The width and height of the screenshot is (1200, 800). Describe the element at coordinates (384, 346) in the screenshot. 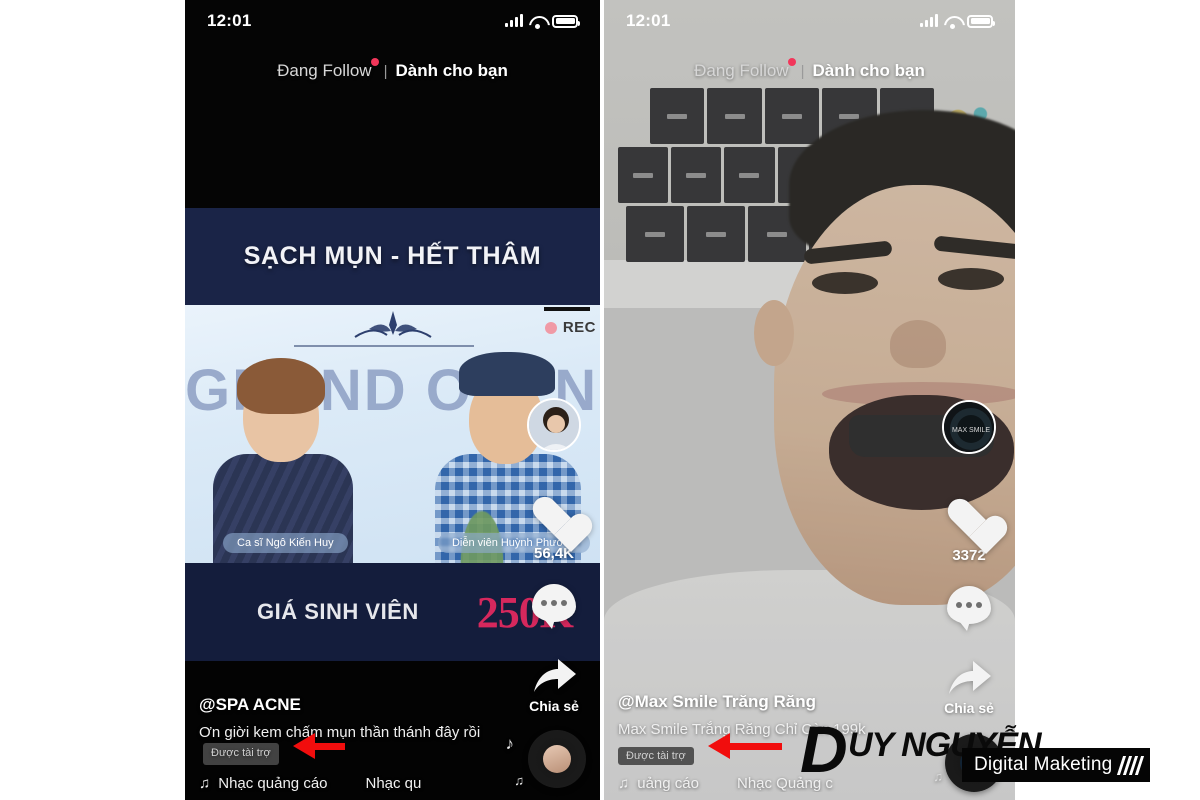

I see `ornament-divider` at that location.